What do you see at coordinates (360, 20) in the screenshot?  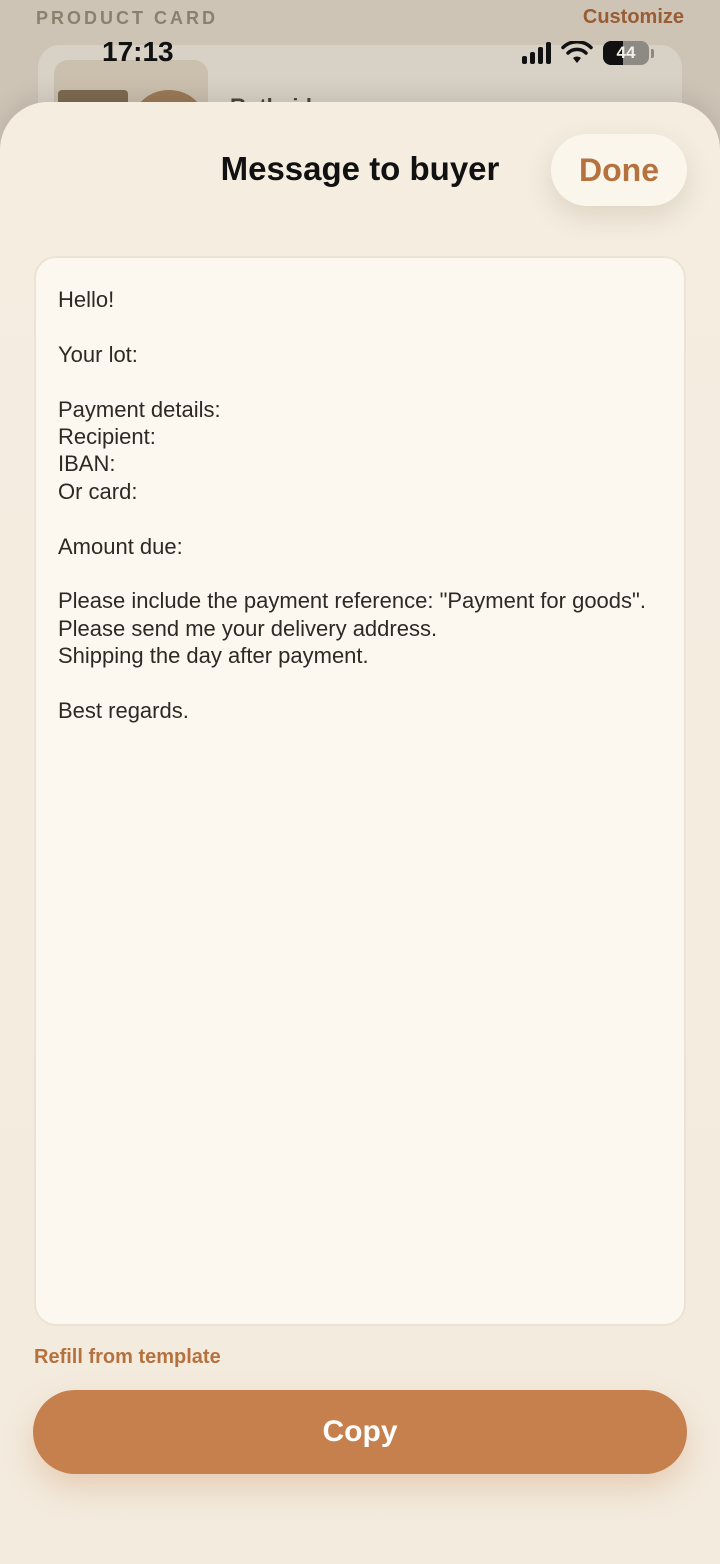 I see `background-header: PRODUCT CARD Customize` at bounding box center [360, 20].